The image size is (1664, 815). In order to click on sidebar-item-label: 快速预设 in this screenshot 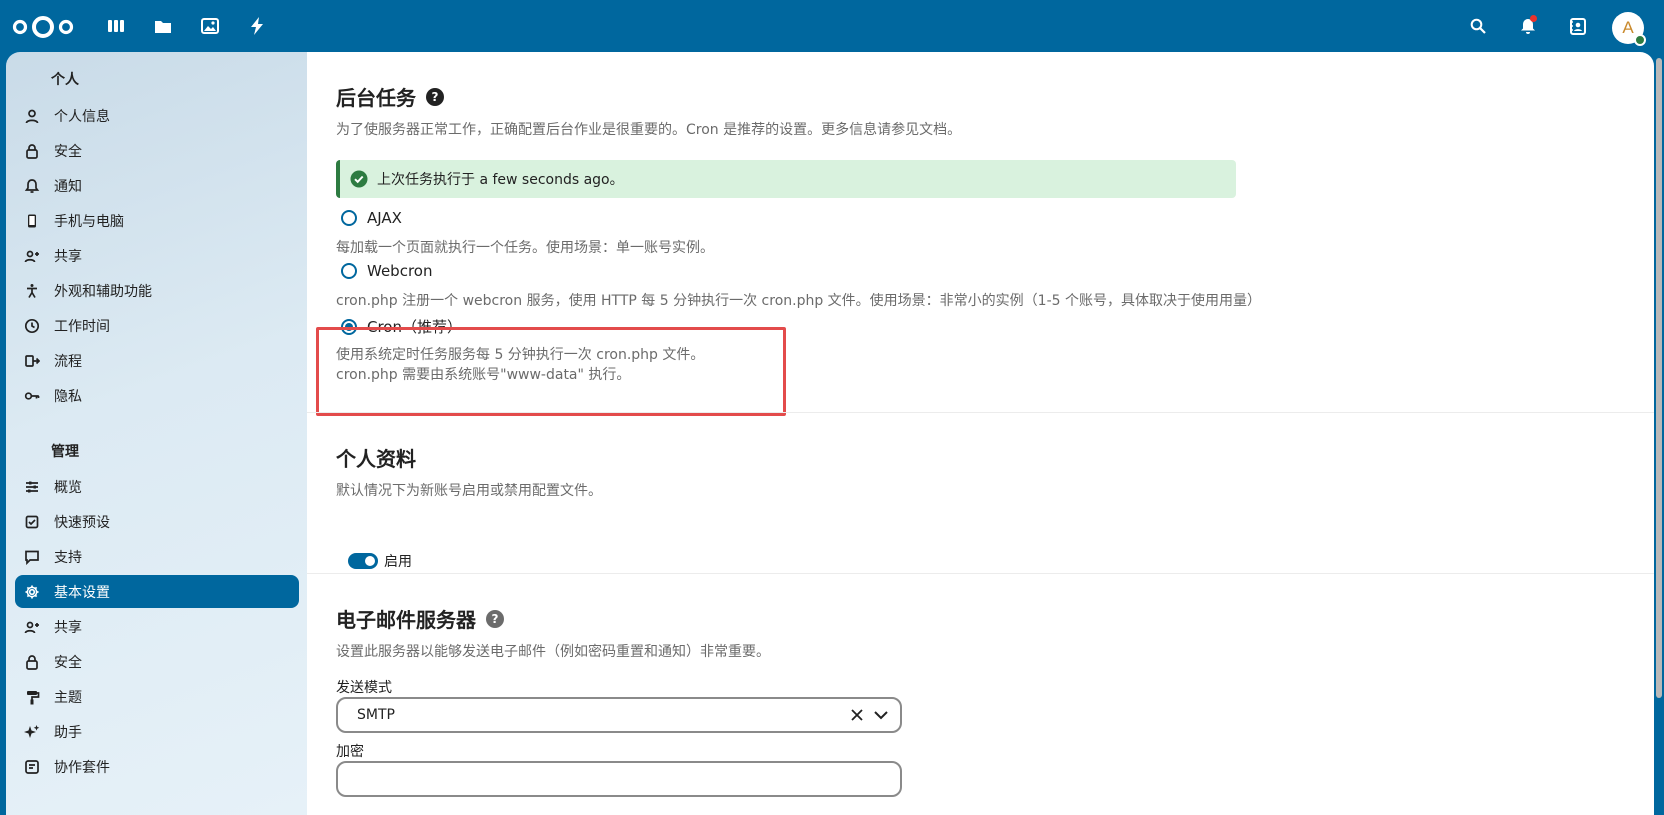, I will do `click(82, 522)`.